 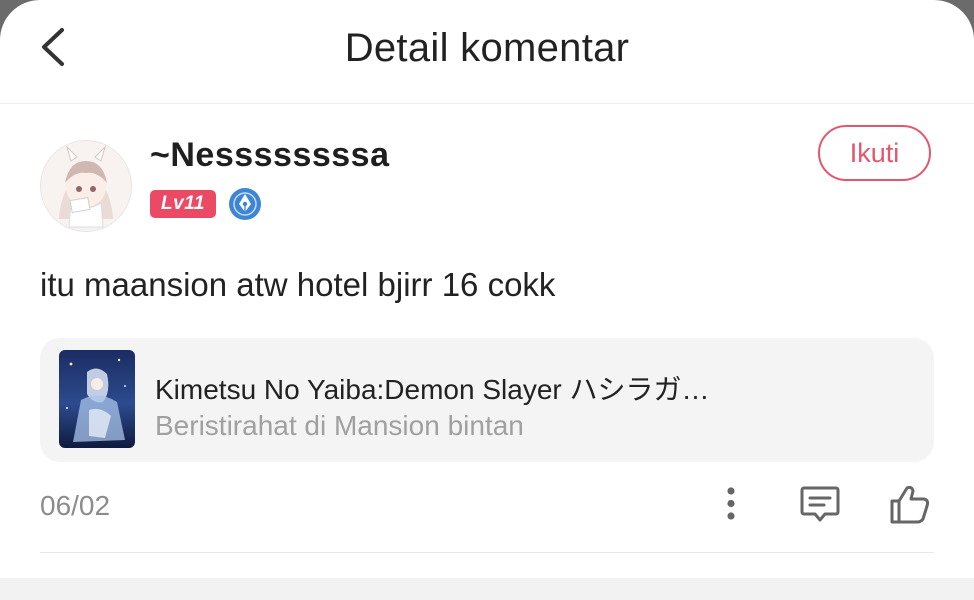 I want to click on divider, so click(x=487, y=552).